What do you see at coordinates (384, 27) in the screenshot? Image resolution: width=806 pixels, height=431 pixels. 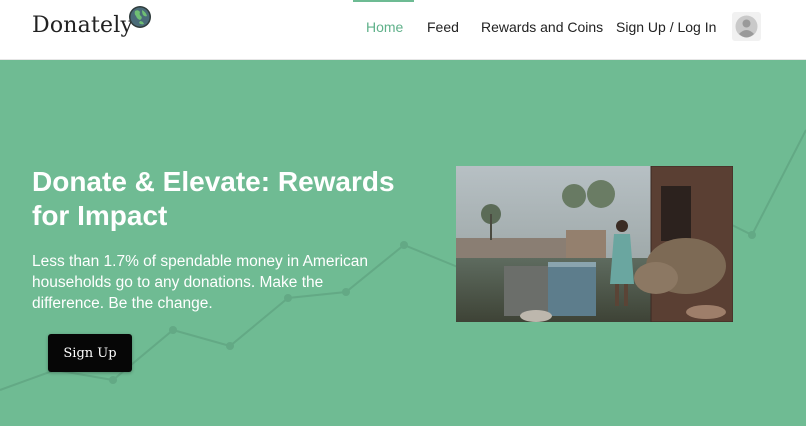 I see `nav-home: Home` at bounding box center [384, 27].